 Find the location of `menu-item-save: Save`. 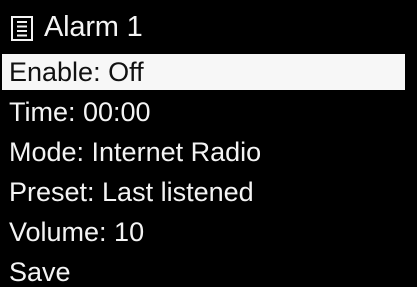

menu-item-save: Save is located at coordinates (208, 270).